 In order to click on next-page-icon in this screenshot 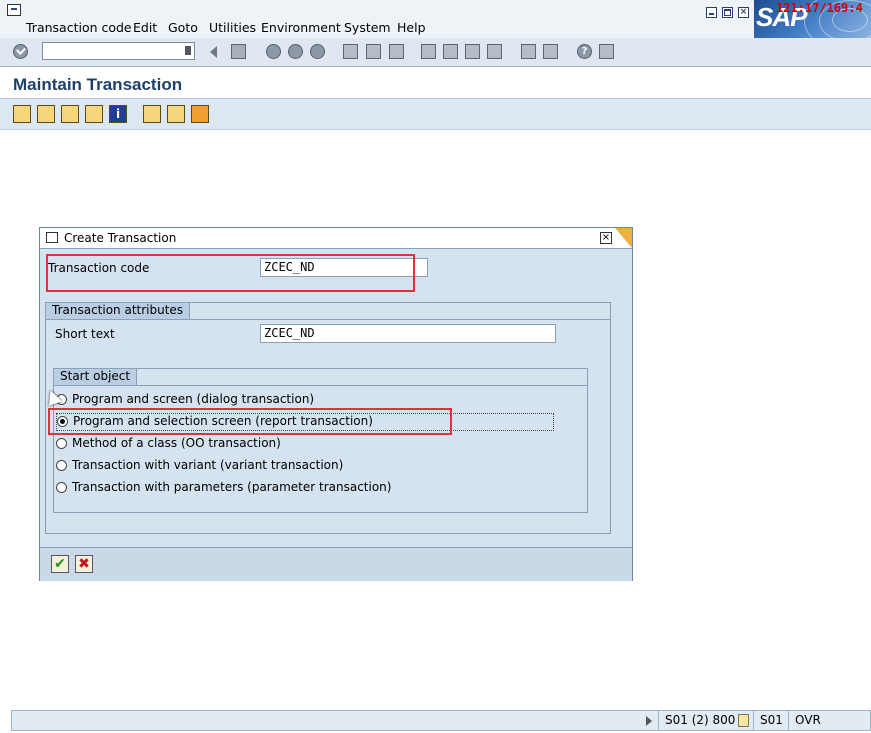, I will do `click(472, 51)`.